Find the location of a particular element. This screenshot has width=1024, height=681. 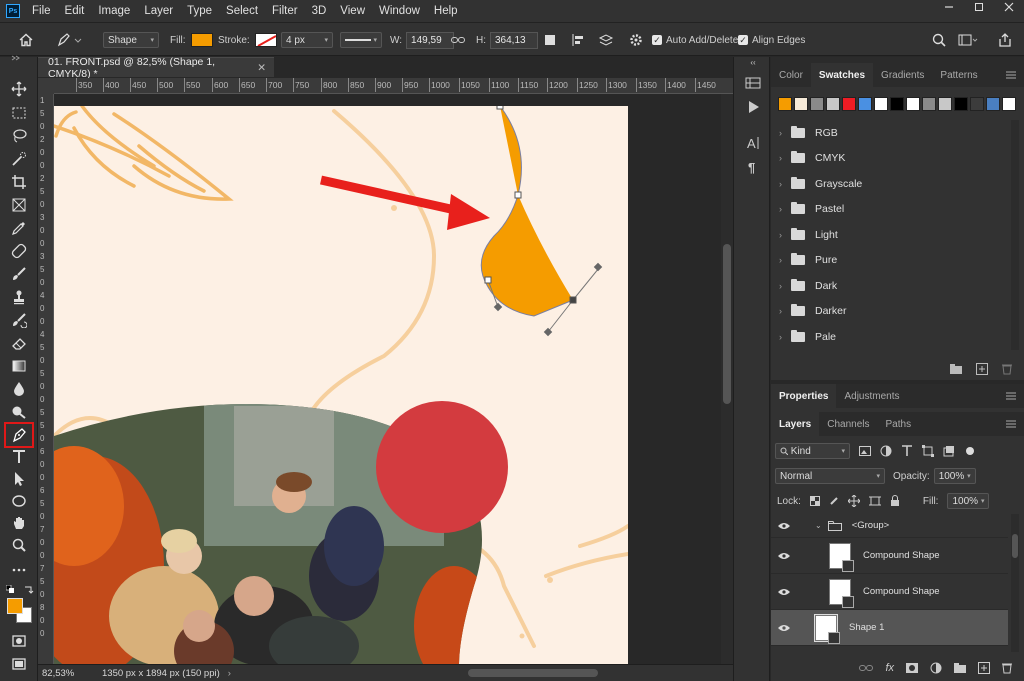

default-colors-icon is located at coordinates (10, 589).